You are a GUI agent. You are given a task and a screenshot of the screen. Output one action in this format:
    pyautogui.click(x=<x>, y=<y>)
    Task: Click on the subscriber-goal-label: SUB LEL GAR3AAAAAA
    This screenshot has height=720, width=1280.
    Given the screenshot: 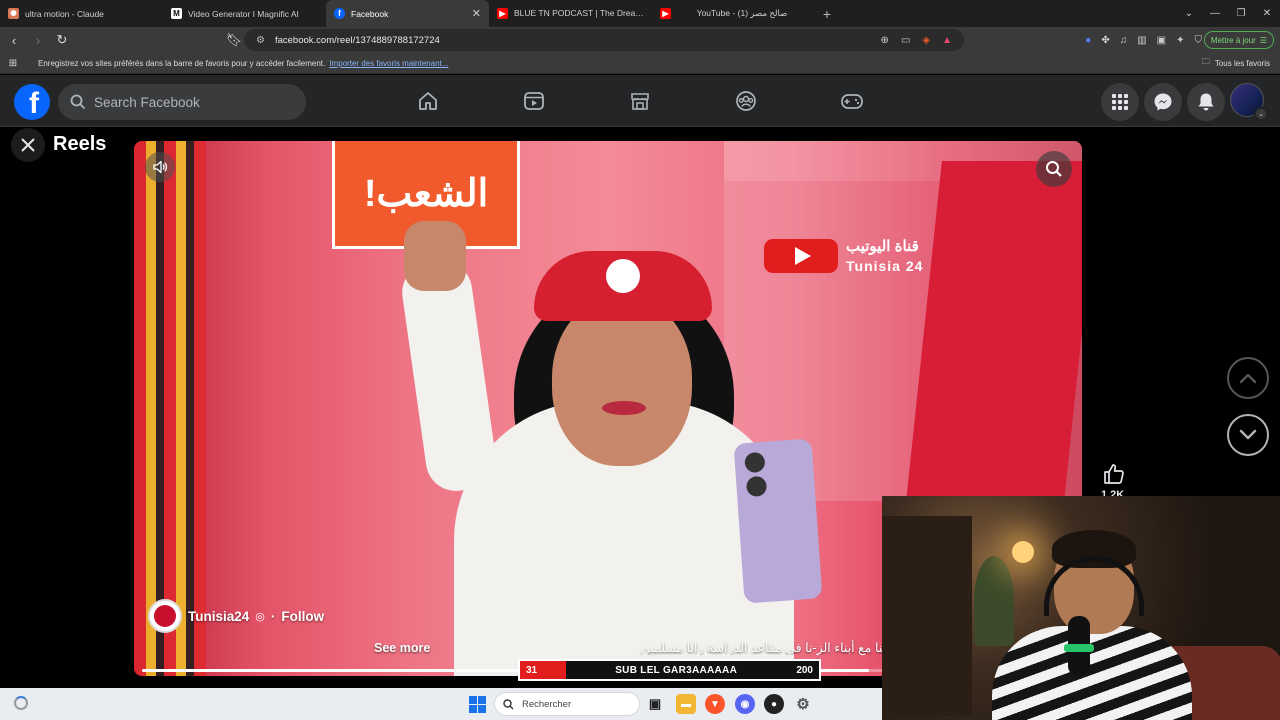 What is the action you would take?
    pyautogui.click(x=676, y=670)
    